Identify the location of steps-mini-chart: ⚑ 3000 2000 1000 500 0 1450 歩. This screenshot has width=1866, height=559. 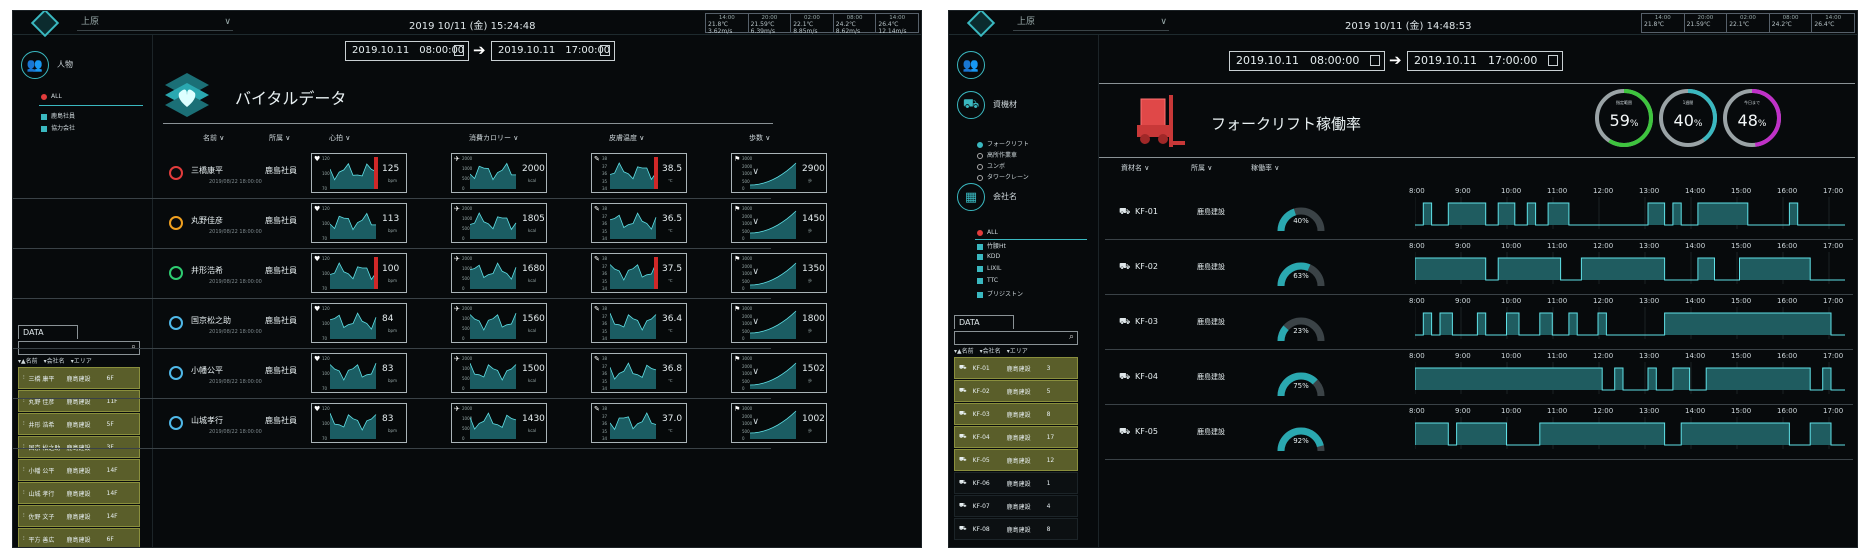
(779, 223).